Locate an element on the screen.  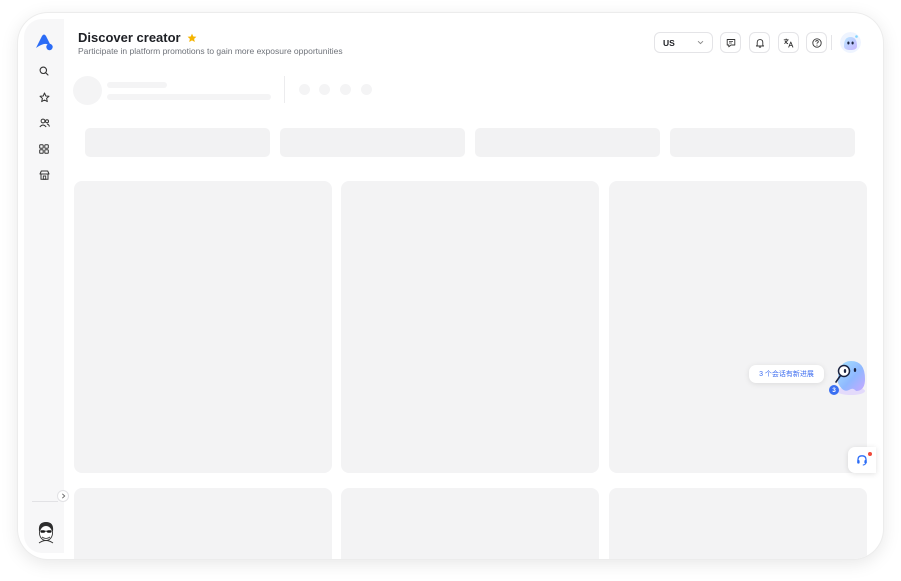
message-icon is located at coordinates (730, 42).